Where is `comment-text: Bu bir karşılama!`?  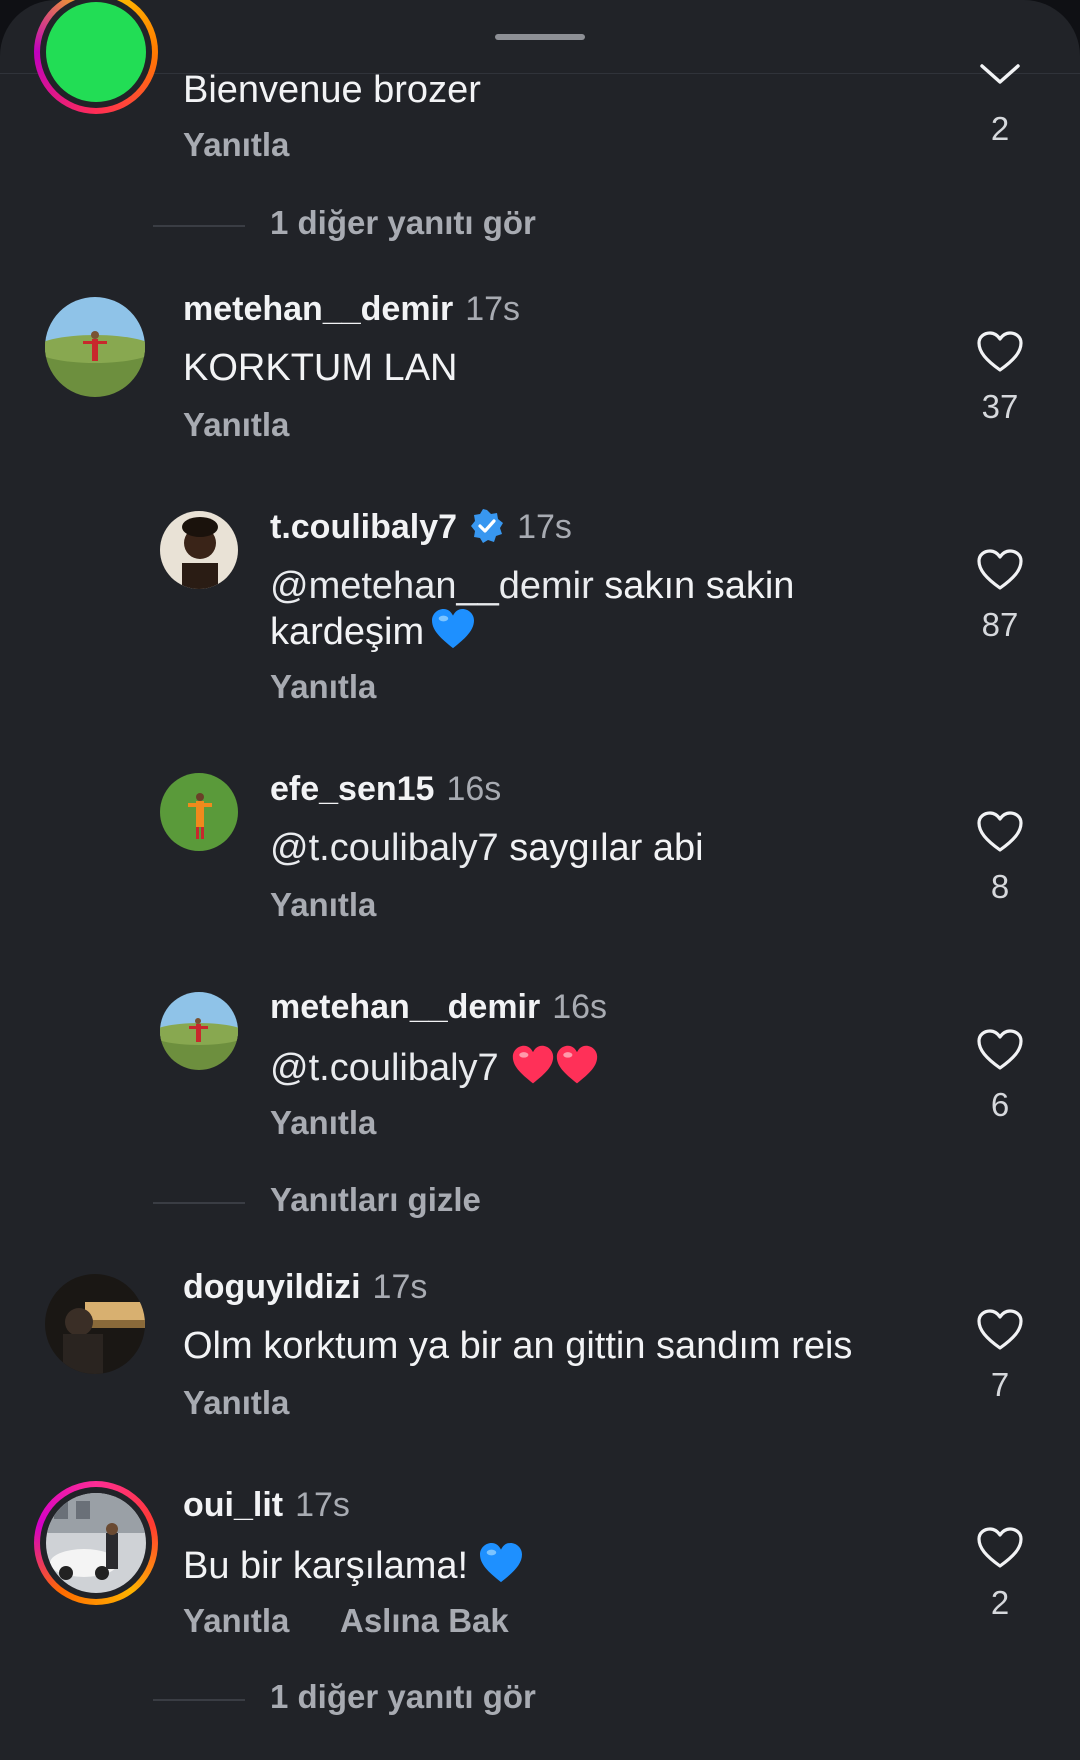 comment-text: Bu bir karşılama! is located at coordinates (353, 1565).